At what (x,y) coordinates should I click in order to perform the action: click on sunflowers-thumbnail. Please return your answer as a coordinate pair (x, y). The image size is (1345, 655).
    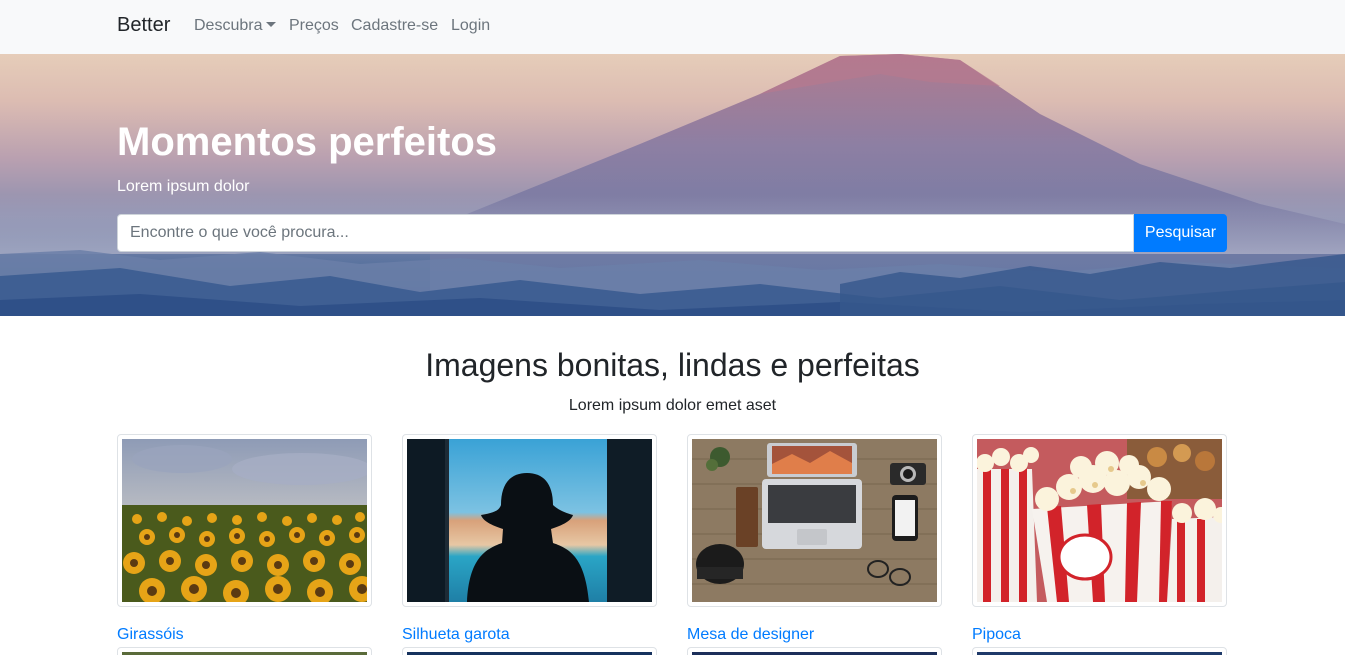
    Looking at the image, I should click on (244, 520).